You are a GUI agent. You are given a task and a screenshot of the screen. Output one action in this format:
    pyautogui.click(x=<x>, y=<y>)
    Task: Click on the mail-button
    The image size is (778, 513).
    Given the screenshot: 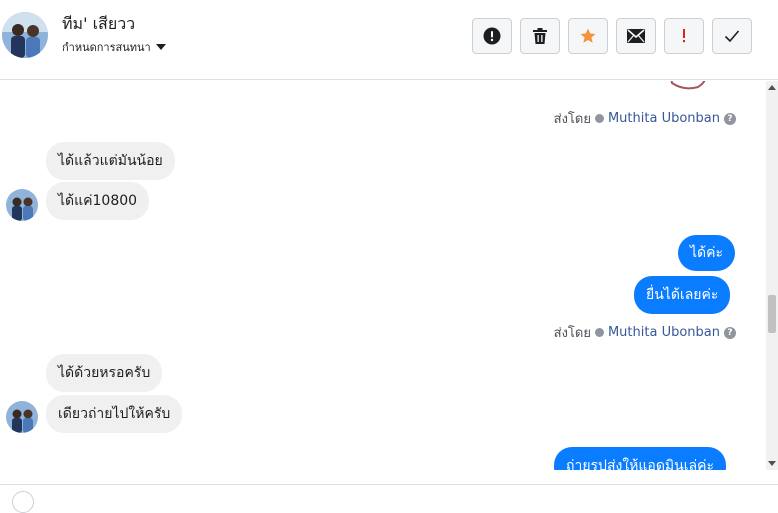 What is the action you would take?
    pyautogui.click(x=636, y=36)
    